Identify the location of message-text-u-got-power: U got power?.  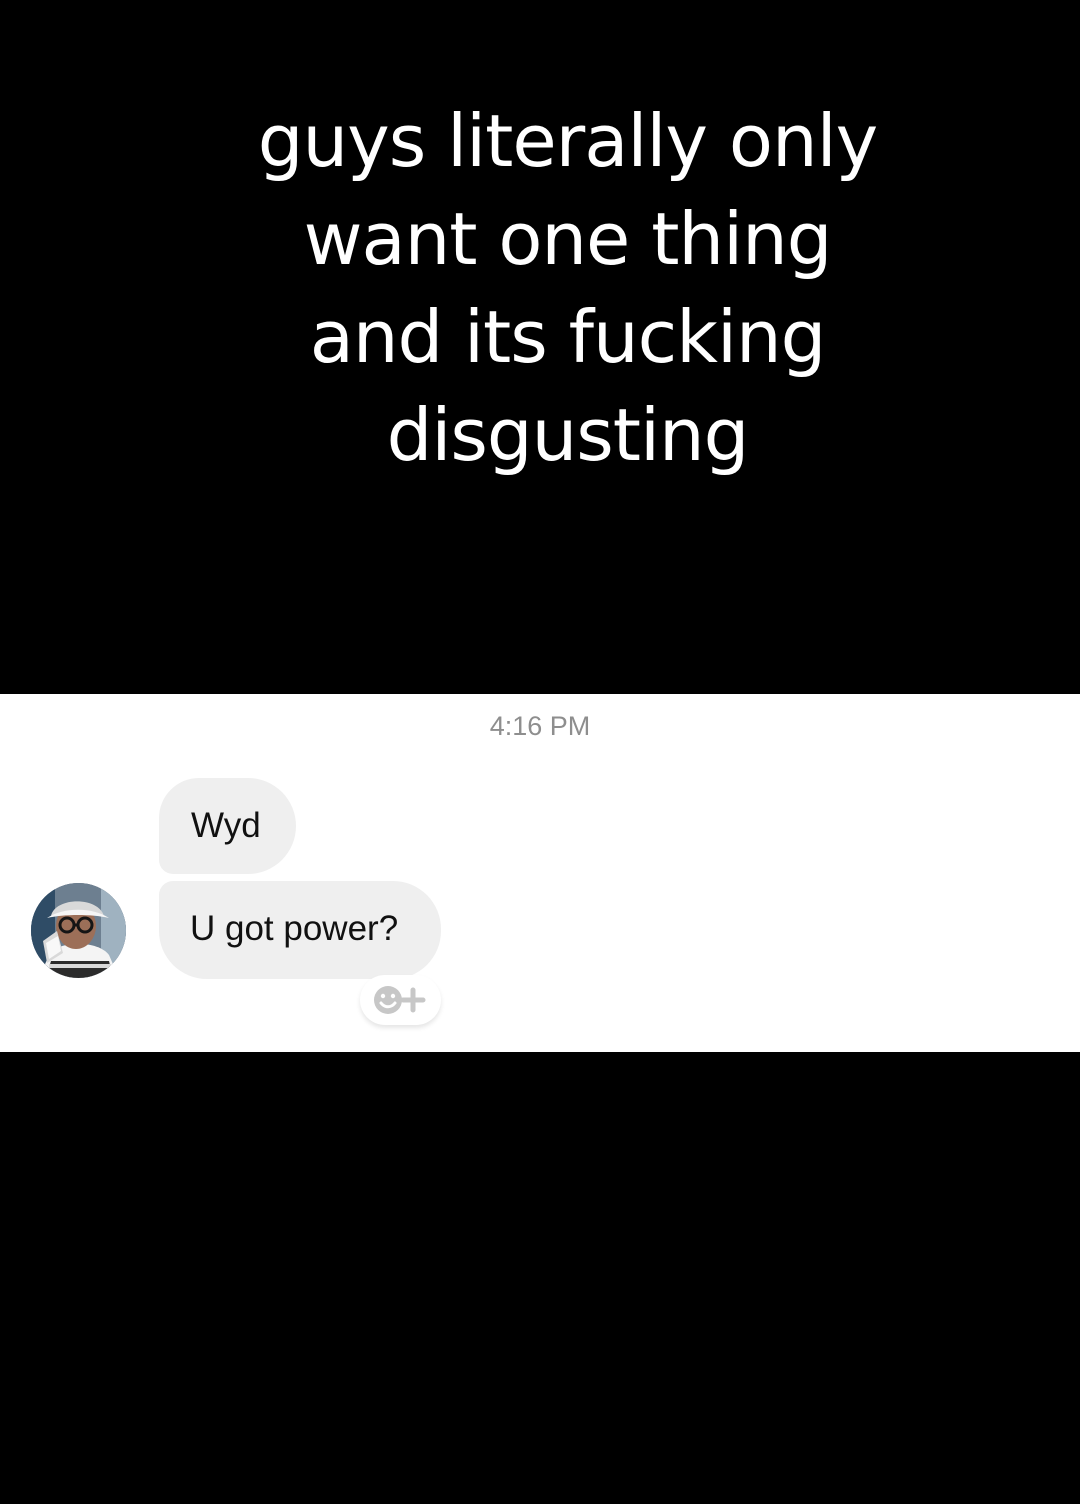
(294, 928).